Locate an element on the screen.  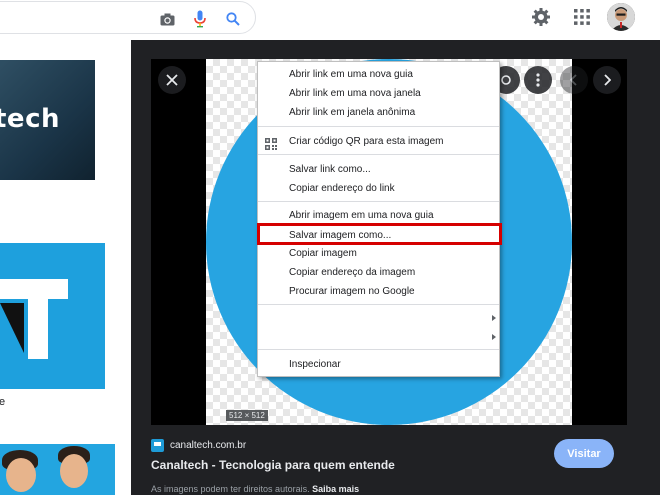
image-page-title: Canaltech - Tecnologia para quem entende is located at coordinates (273, 465).